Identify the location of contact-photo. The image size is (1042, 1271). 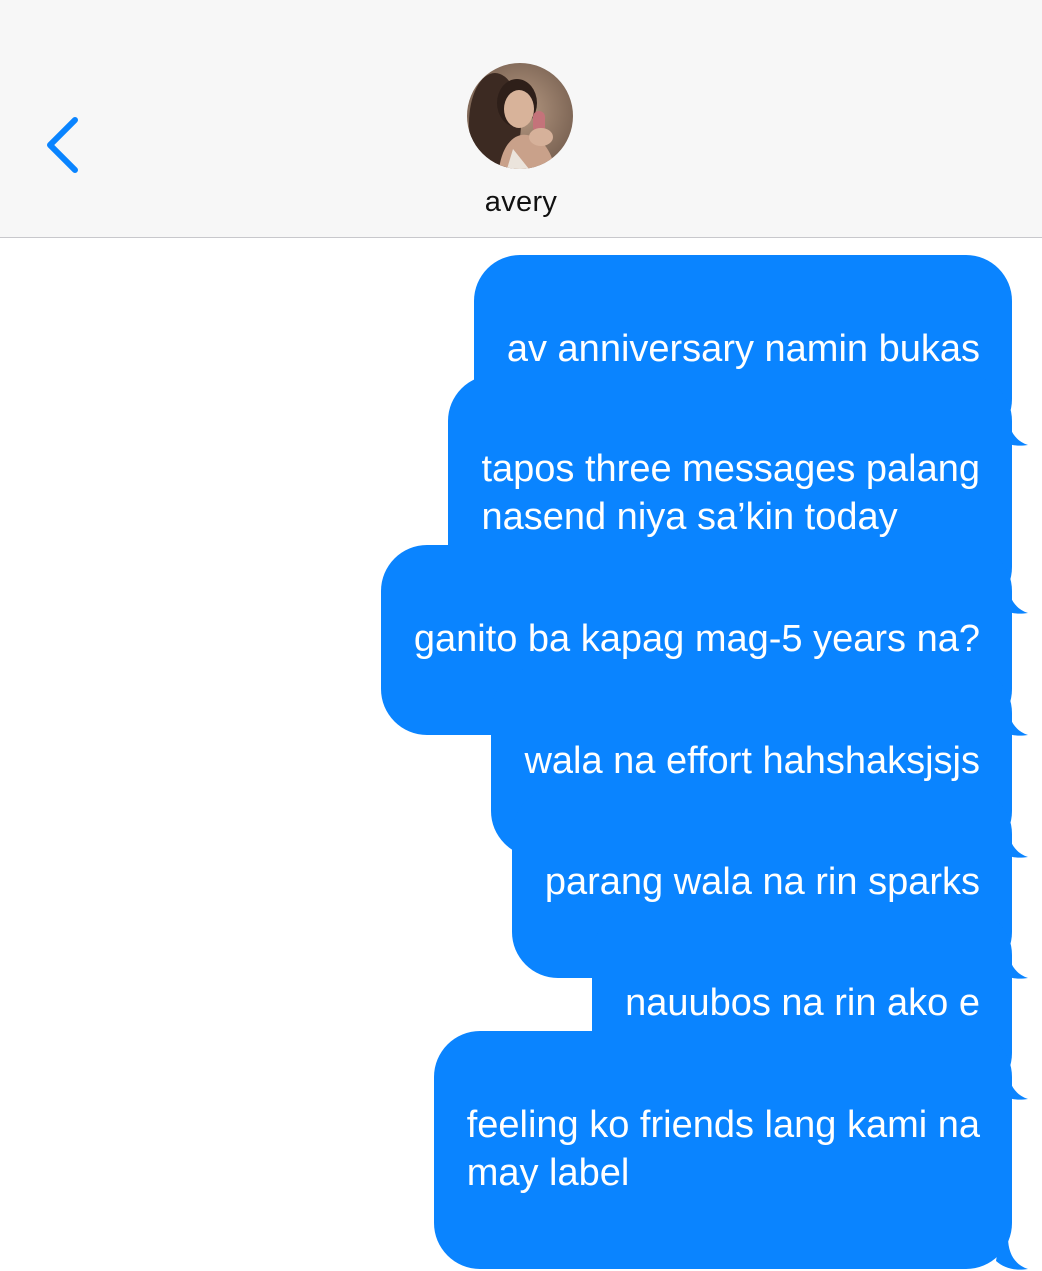
(520, 116).